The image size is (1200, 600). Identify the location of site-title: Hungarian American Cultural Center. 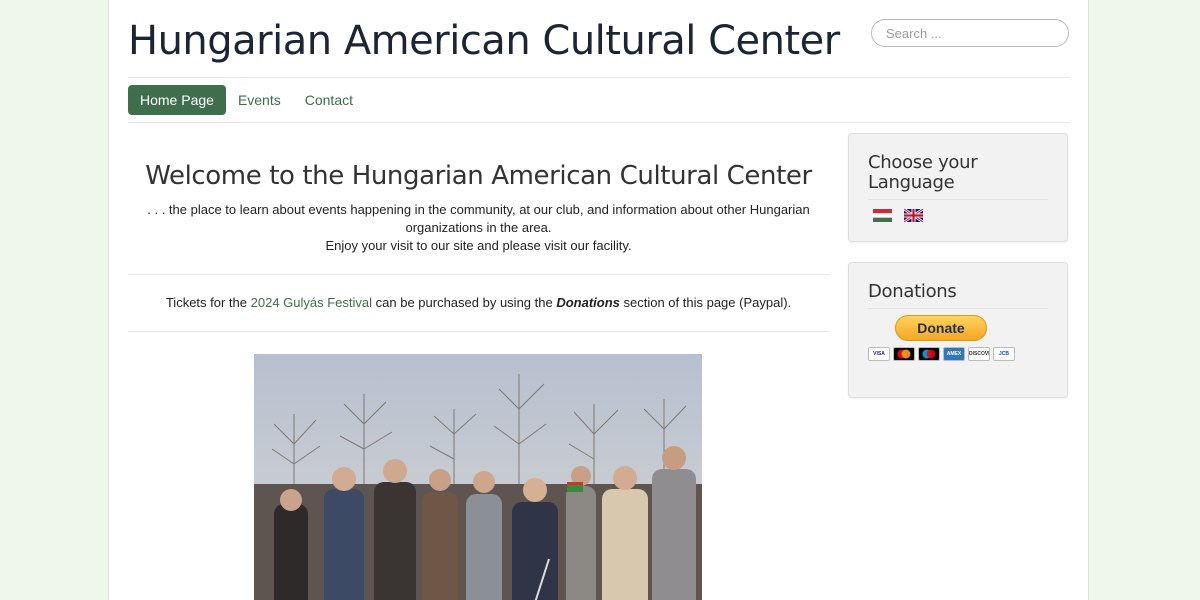
(484, 41).